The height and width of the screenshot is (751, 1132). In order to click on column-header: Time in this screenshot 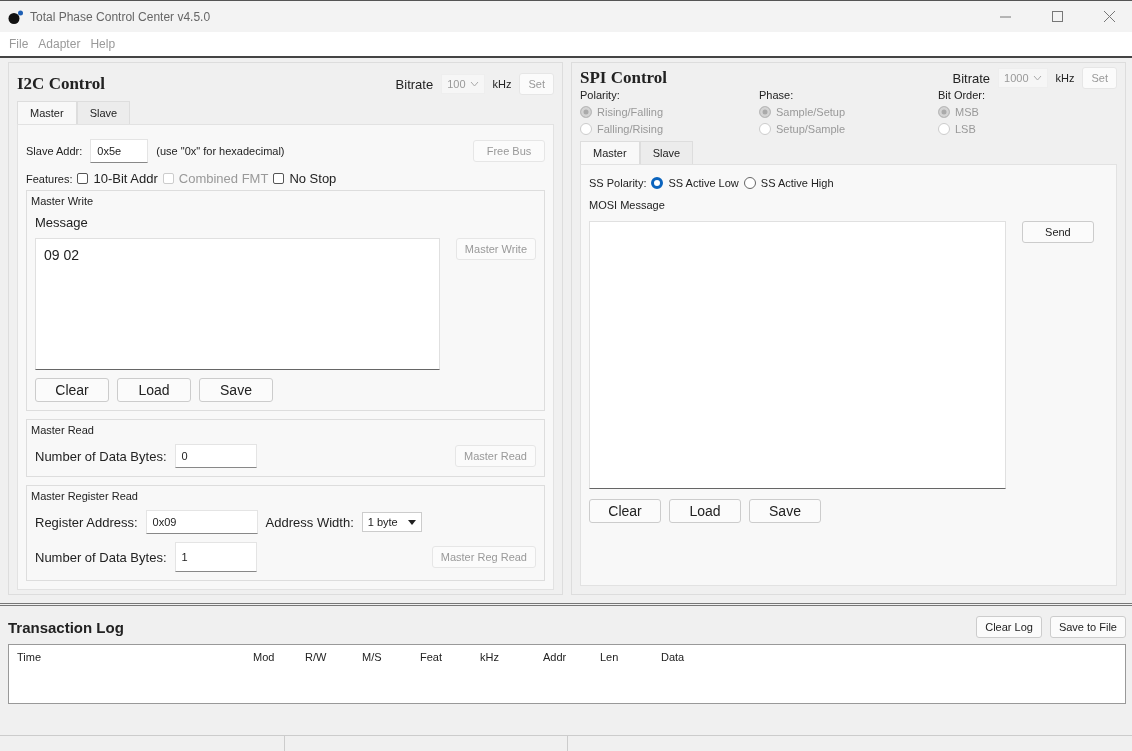, I will do `click(29, 656)`.